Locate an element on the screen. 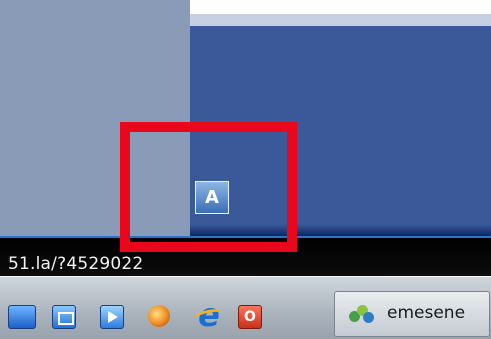  switch-windows-icon is located at coordinates (64, 317).